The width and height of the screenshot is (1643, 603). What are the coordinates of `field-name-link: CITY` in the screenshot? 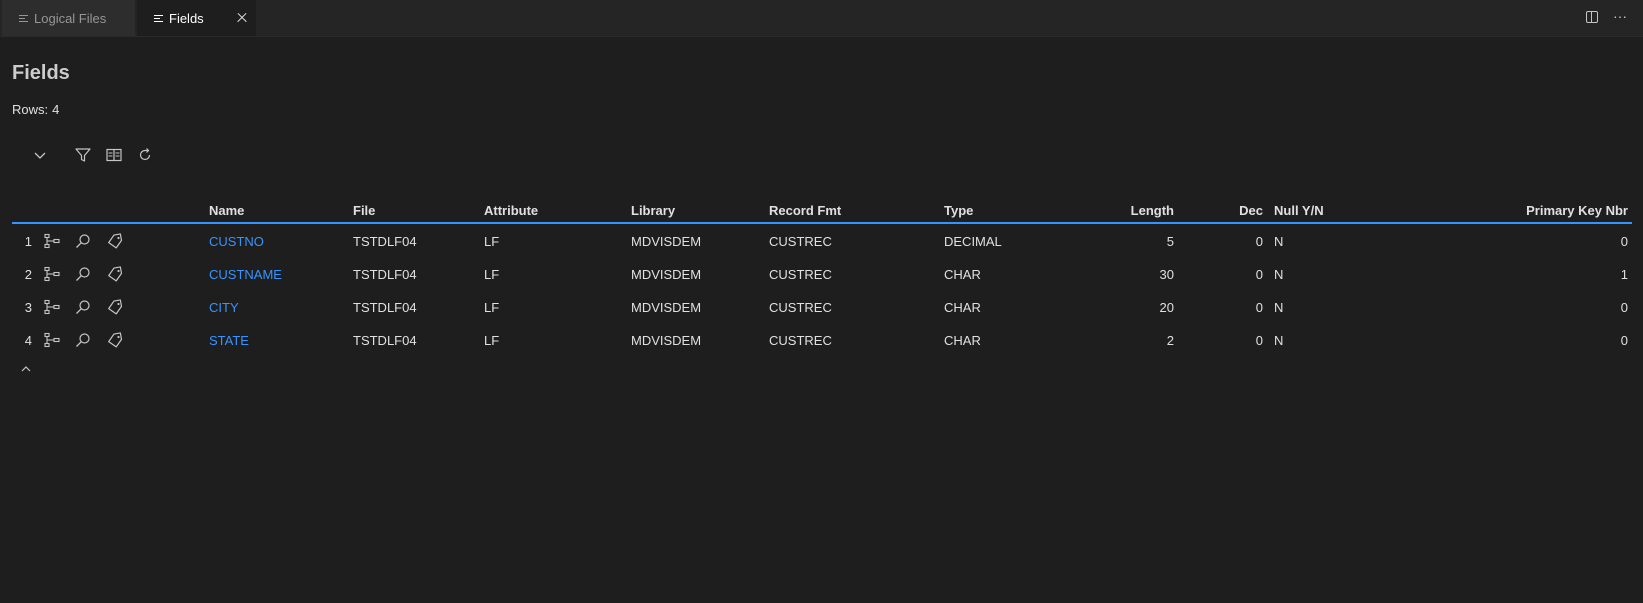 It's located at (224, 307).